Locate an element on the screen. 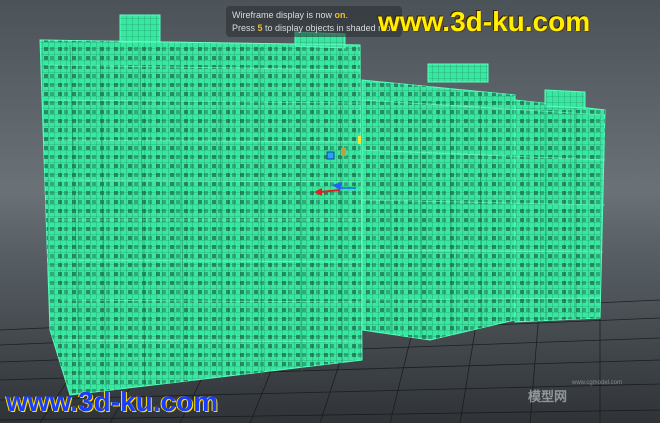 The width and height of the screenshot is (660, 423). hud-line-1: Wireframe display is now on. is located at coordinates (290, 15).